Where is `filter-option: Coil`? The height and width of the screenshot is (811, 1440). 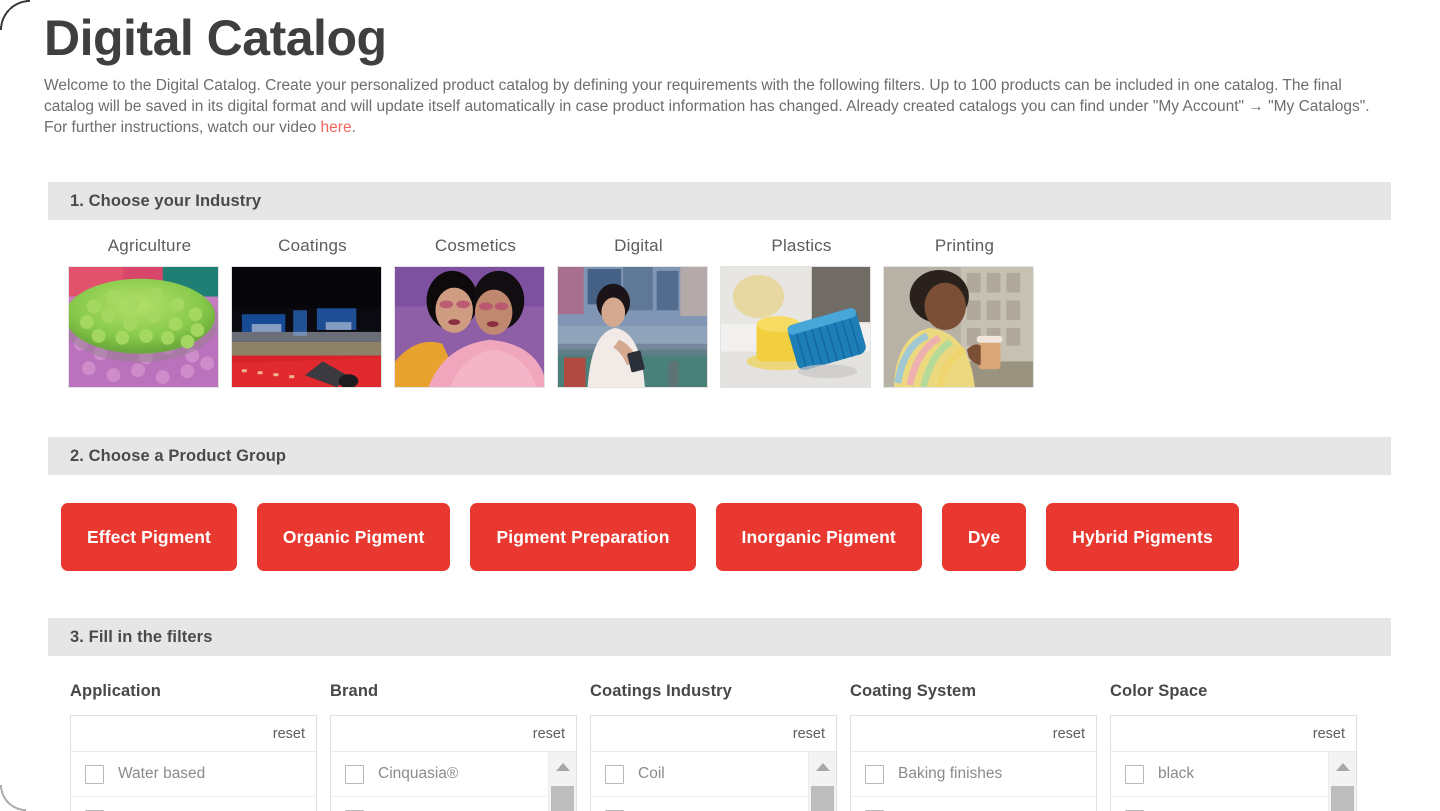 filter-option: Coil is located at coordinates (713, 774).